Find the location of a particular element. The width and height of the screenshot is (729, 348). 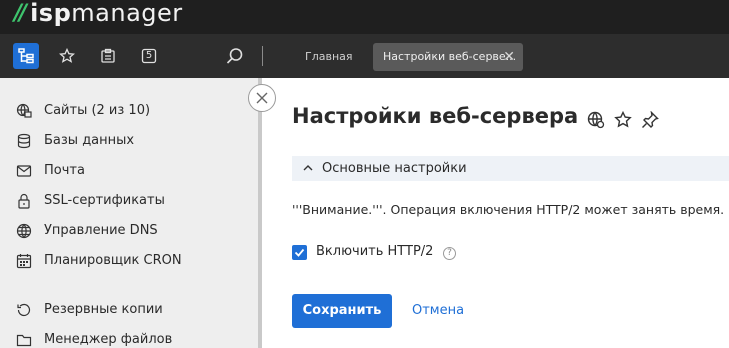

http2-checkbox is located at coordinates (299, 252).